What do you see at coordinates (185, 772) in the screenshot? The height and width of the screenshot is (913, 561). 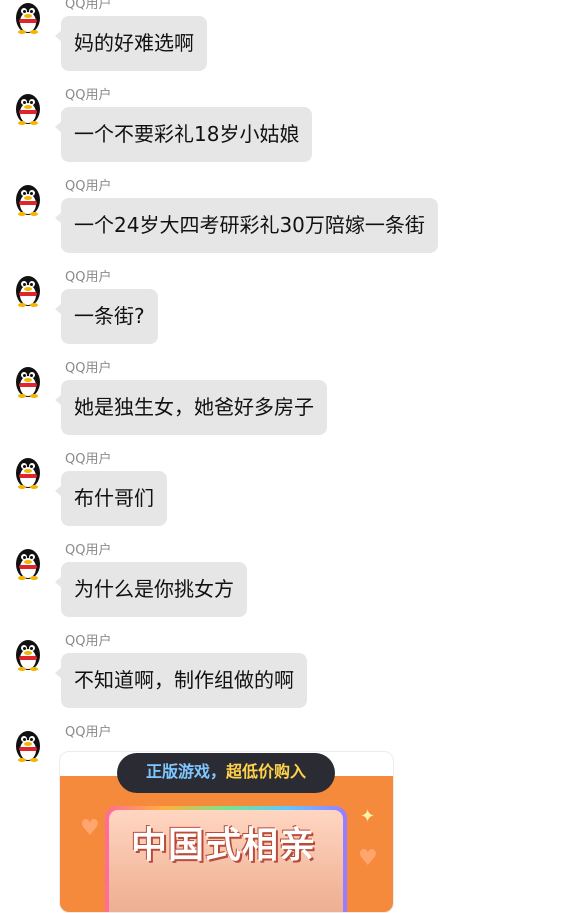 I see `promo-tag-part1: 正版游戏，` at bounding box center [185, 772].